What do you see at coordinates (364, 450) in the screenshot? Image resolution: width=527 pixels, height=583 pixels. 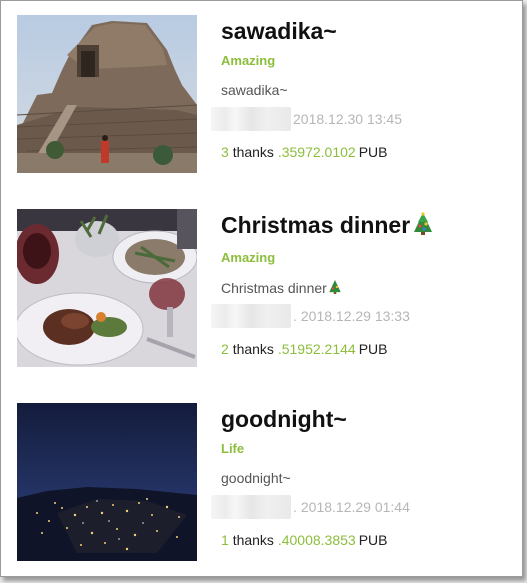 I see `post-category: Life` at bounding box center [364, 450].